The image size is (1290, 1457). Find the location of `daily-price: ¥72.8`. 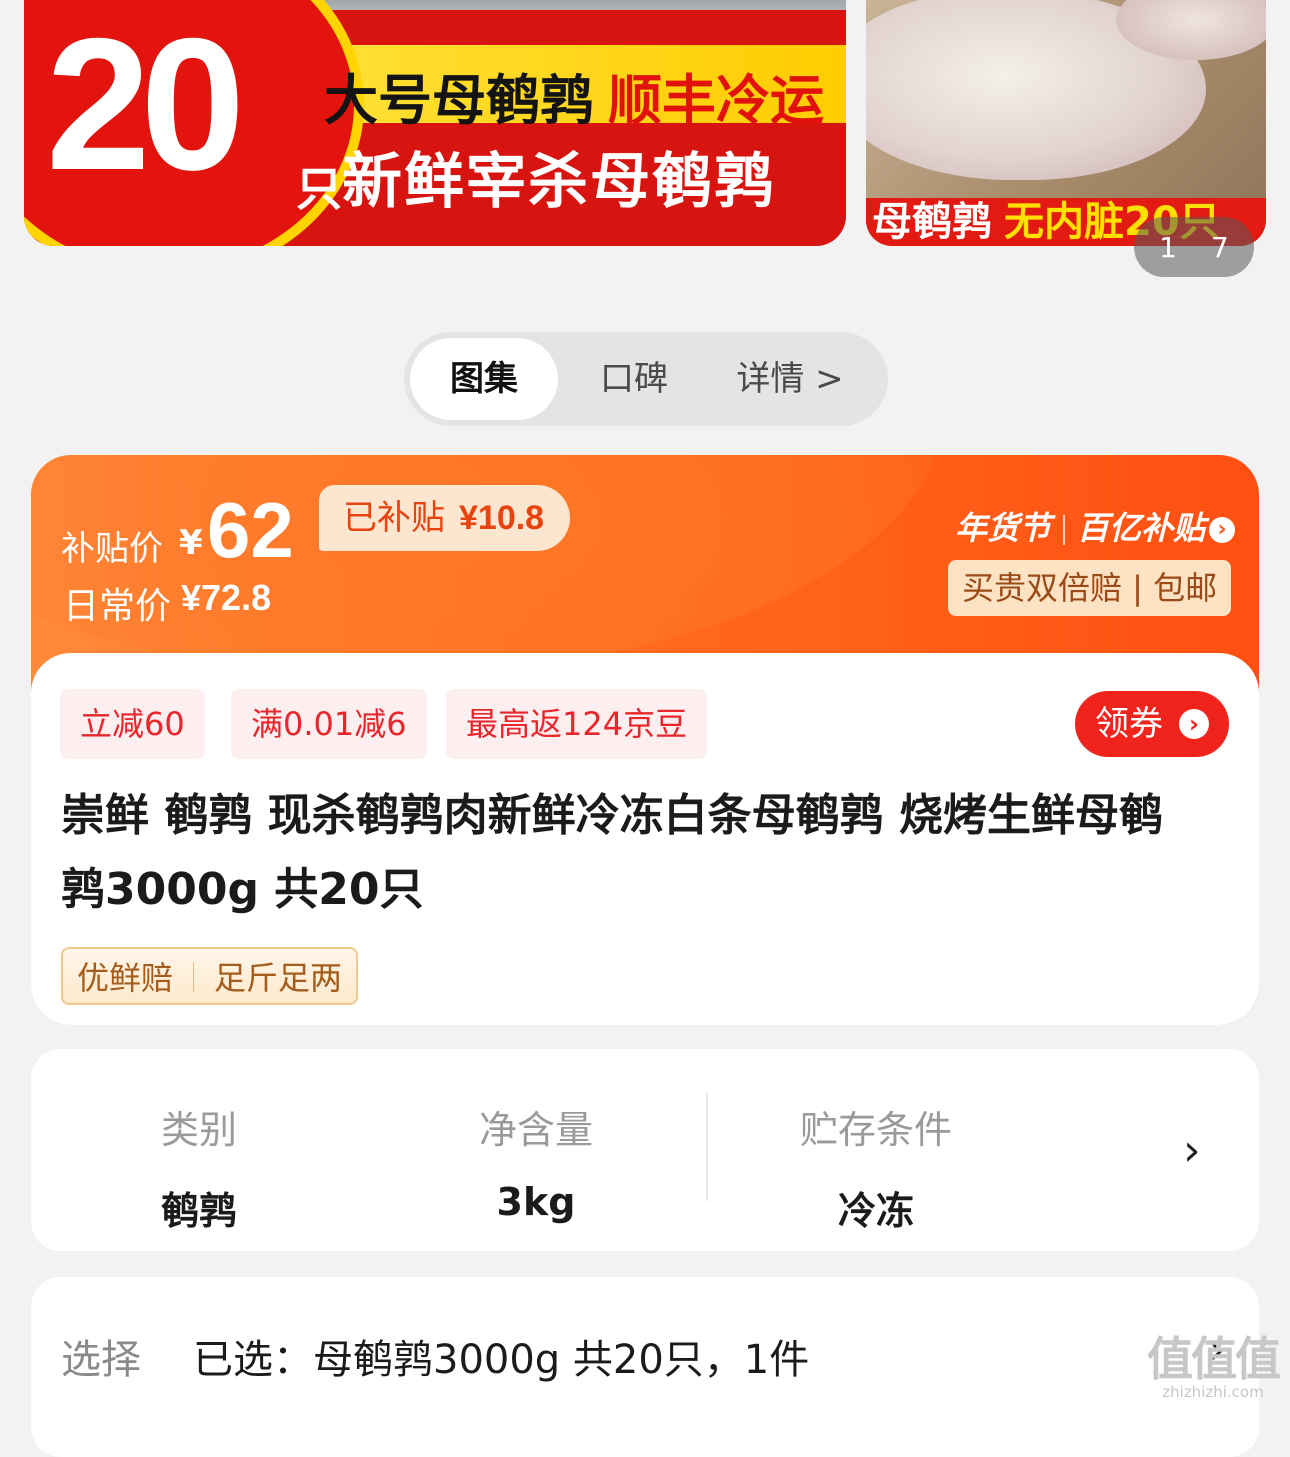

daily-price: ¥72.8 is located at coordinates (226, 597).